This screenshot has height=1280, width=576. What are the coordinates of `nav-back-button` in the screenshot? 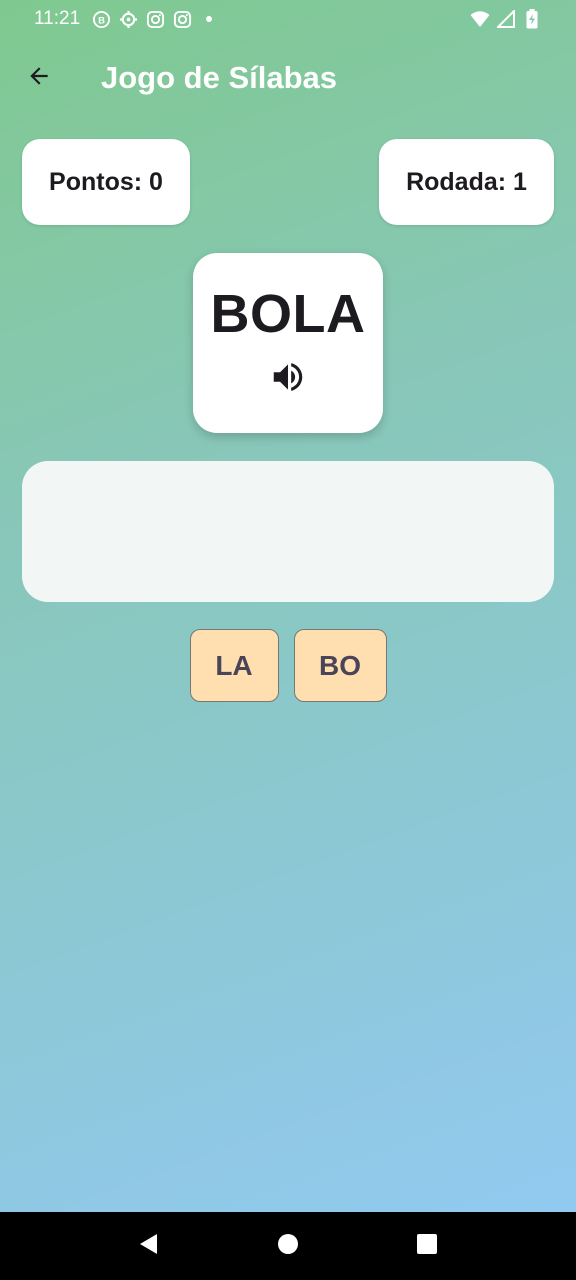 It's located at (149, 1246).